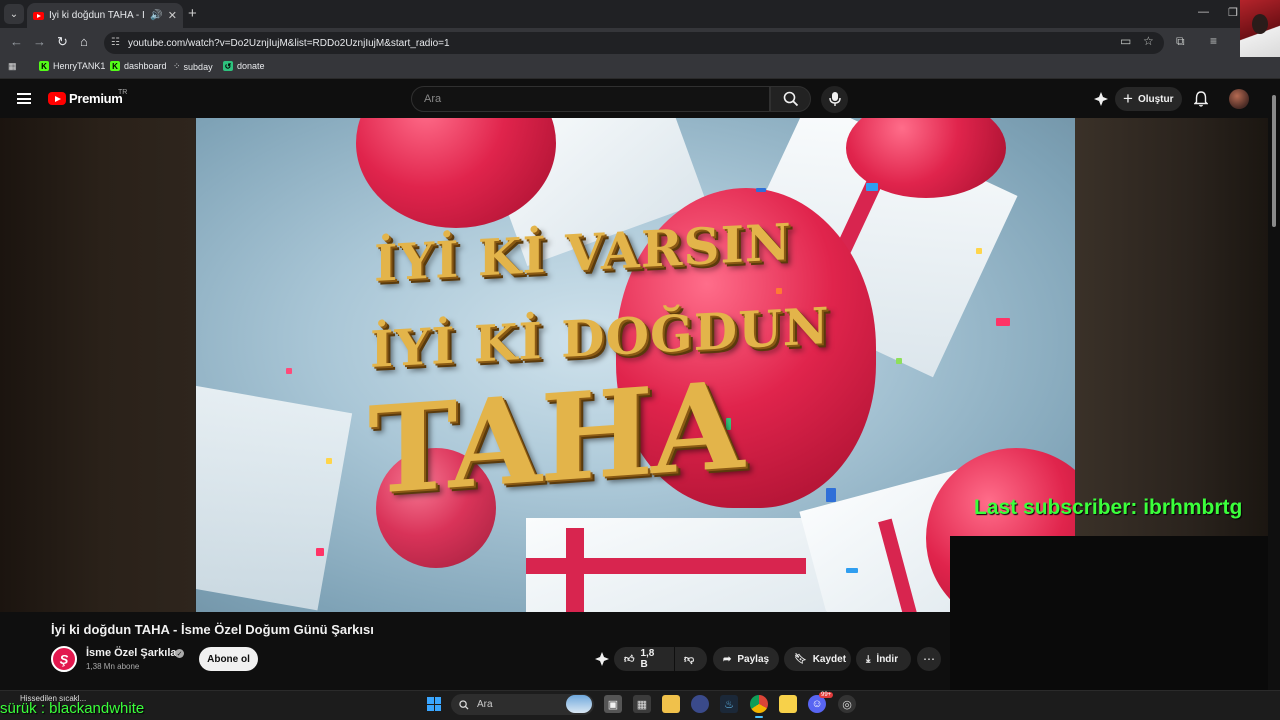 The image size is (1280, 720). Describe the element at coordinates (868, 659) in the screenshot. I see `download-icon: ⤓` at that location.